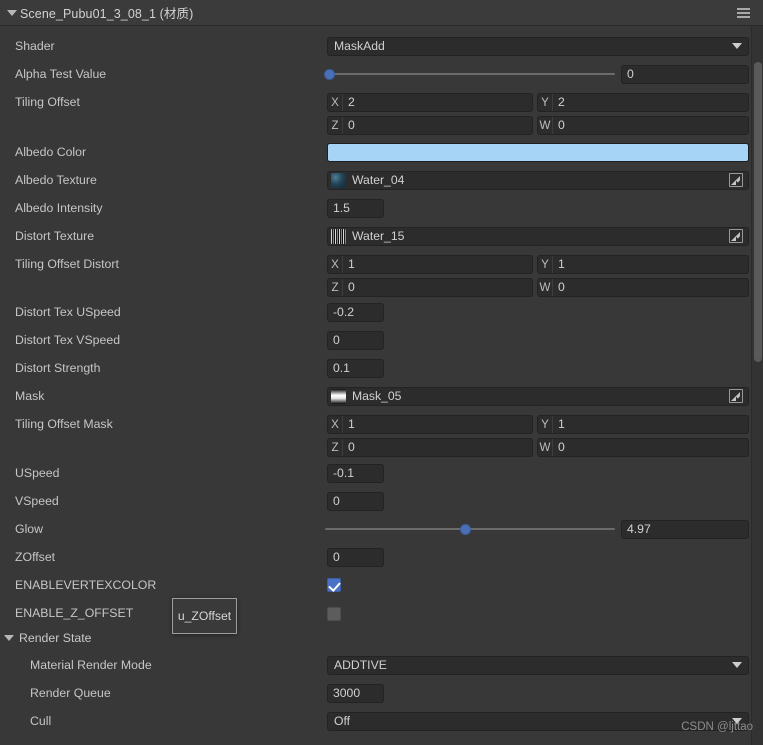  Describe the element at coordinates (336, 501) in the screenshot. I see `vspeed-value: 0` at that location.